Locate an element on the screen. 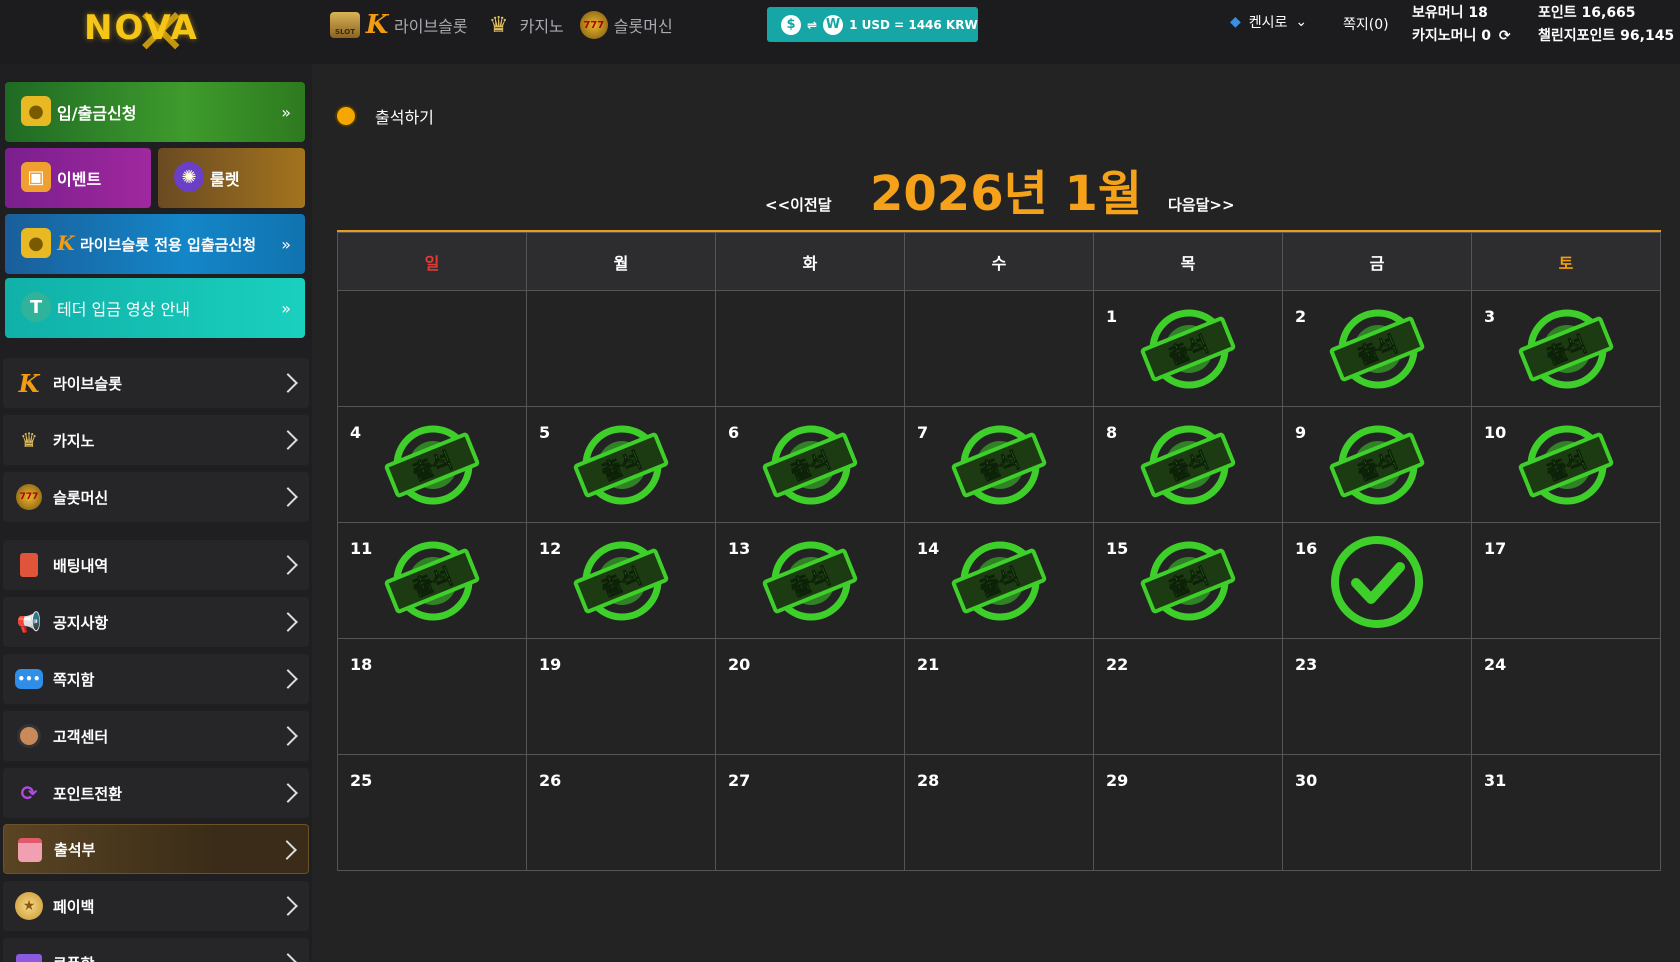 The width and height of the screenshot is (1680, 962). sidebar-item-support: 고객센터 is located at coordinates (156, 736).